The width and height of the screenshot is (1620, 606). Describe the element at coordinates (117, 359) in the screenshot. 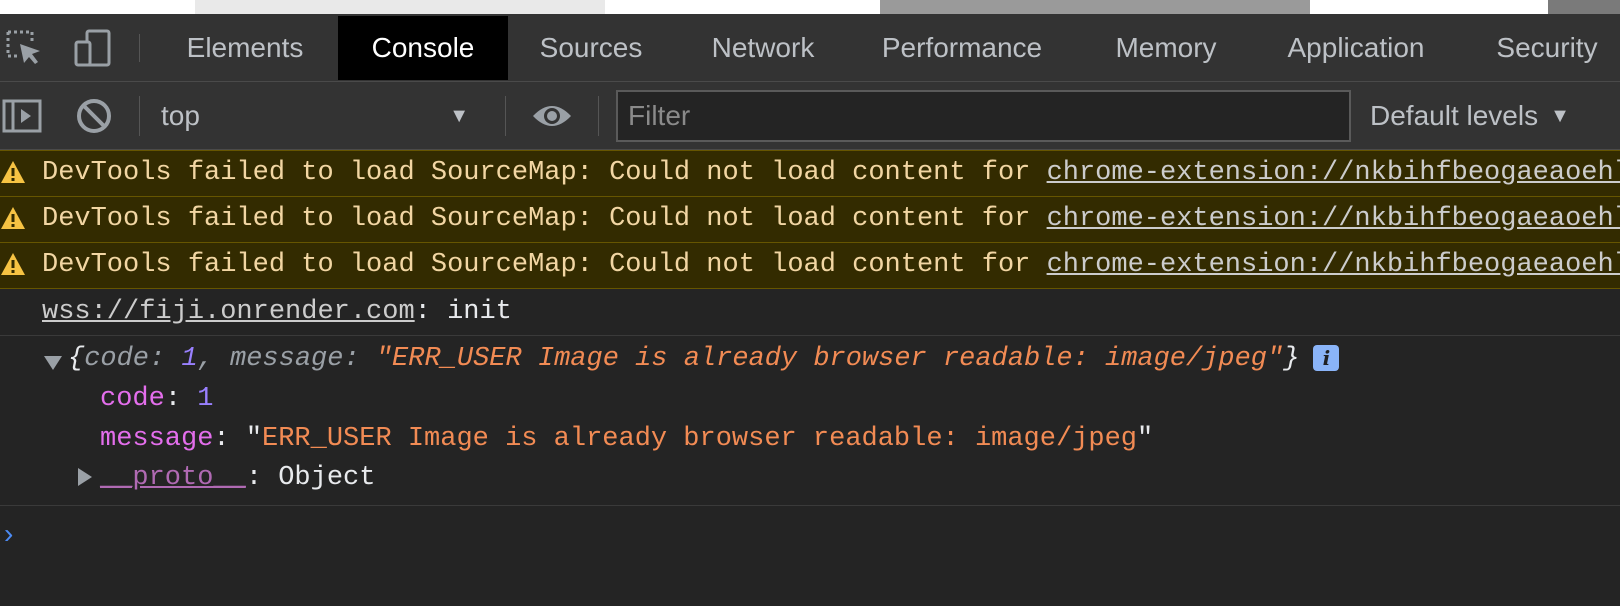

I see `preview-code-key: code` at that location.